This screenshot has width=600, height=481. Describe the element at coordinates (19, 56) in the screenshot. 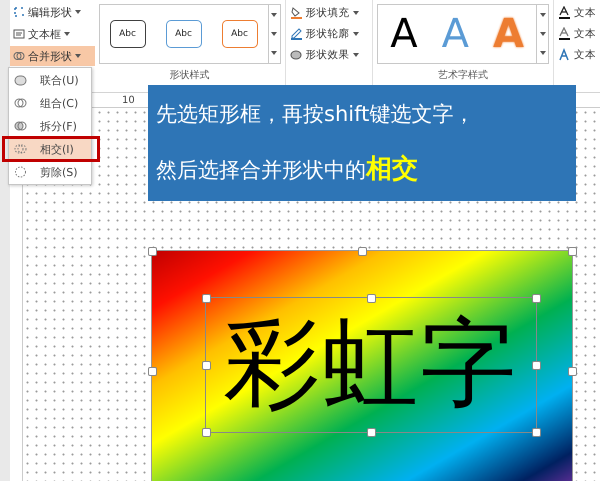

I see `merge-shapes-icon` at that location.